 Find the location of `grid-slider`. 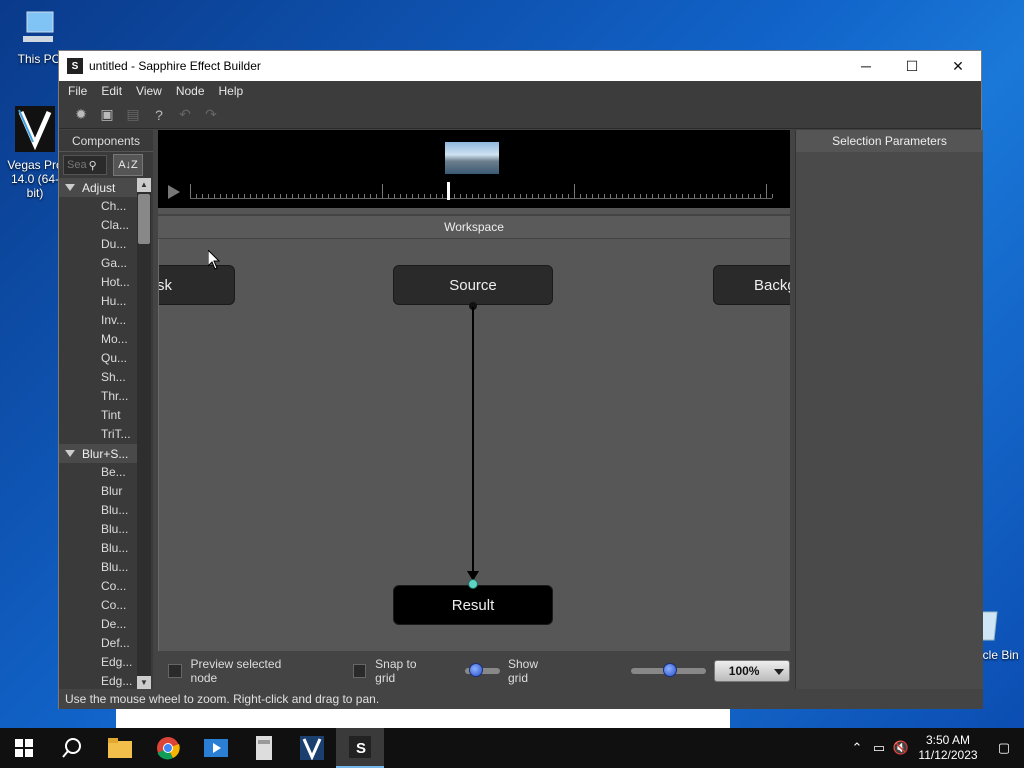

grid-slider is located at coordinates (482, 669).